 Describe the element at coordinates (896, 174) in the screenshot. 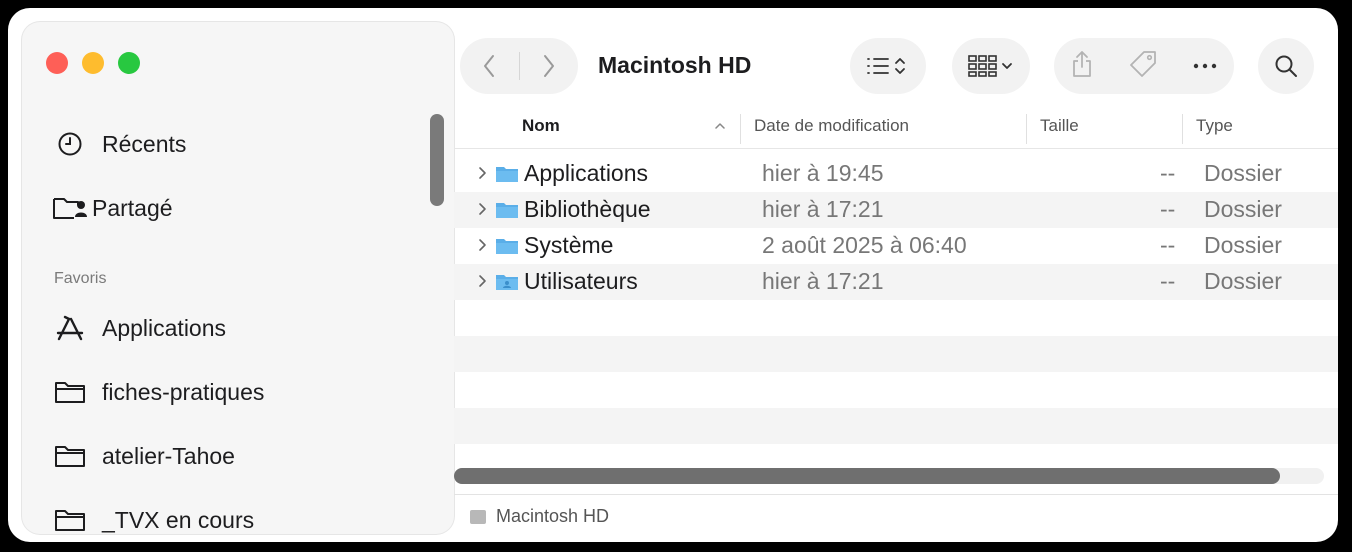

I see `table-row: Applications hier à 19:45 -- Dossier` at that location.